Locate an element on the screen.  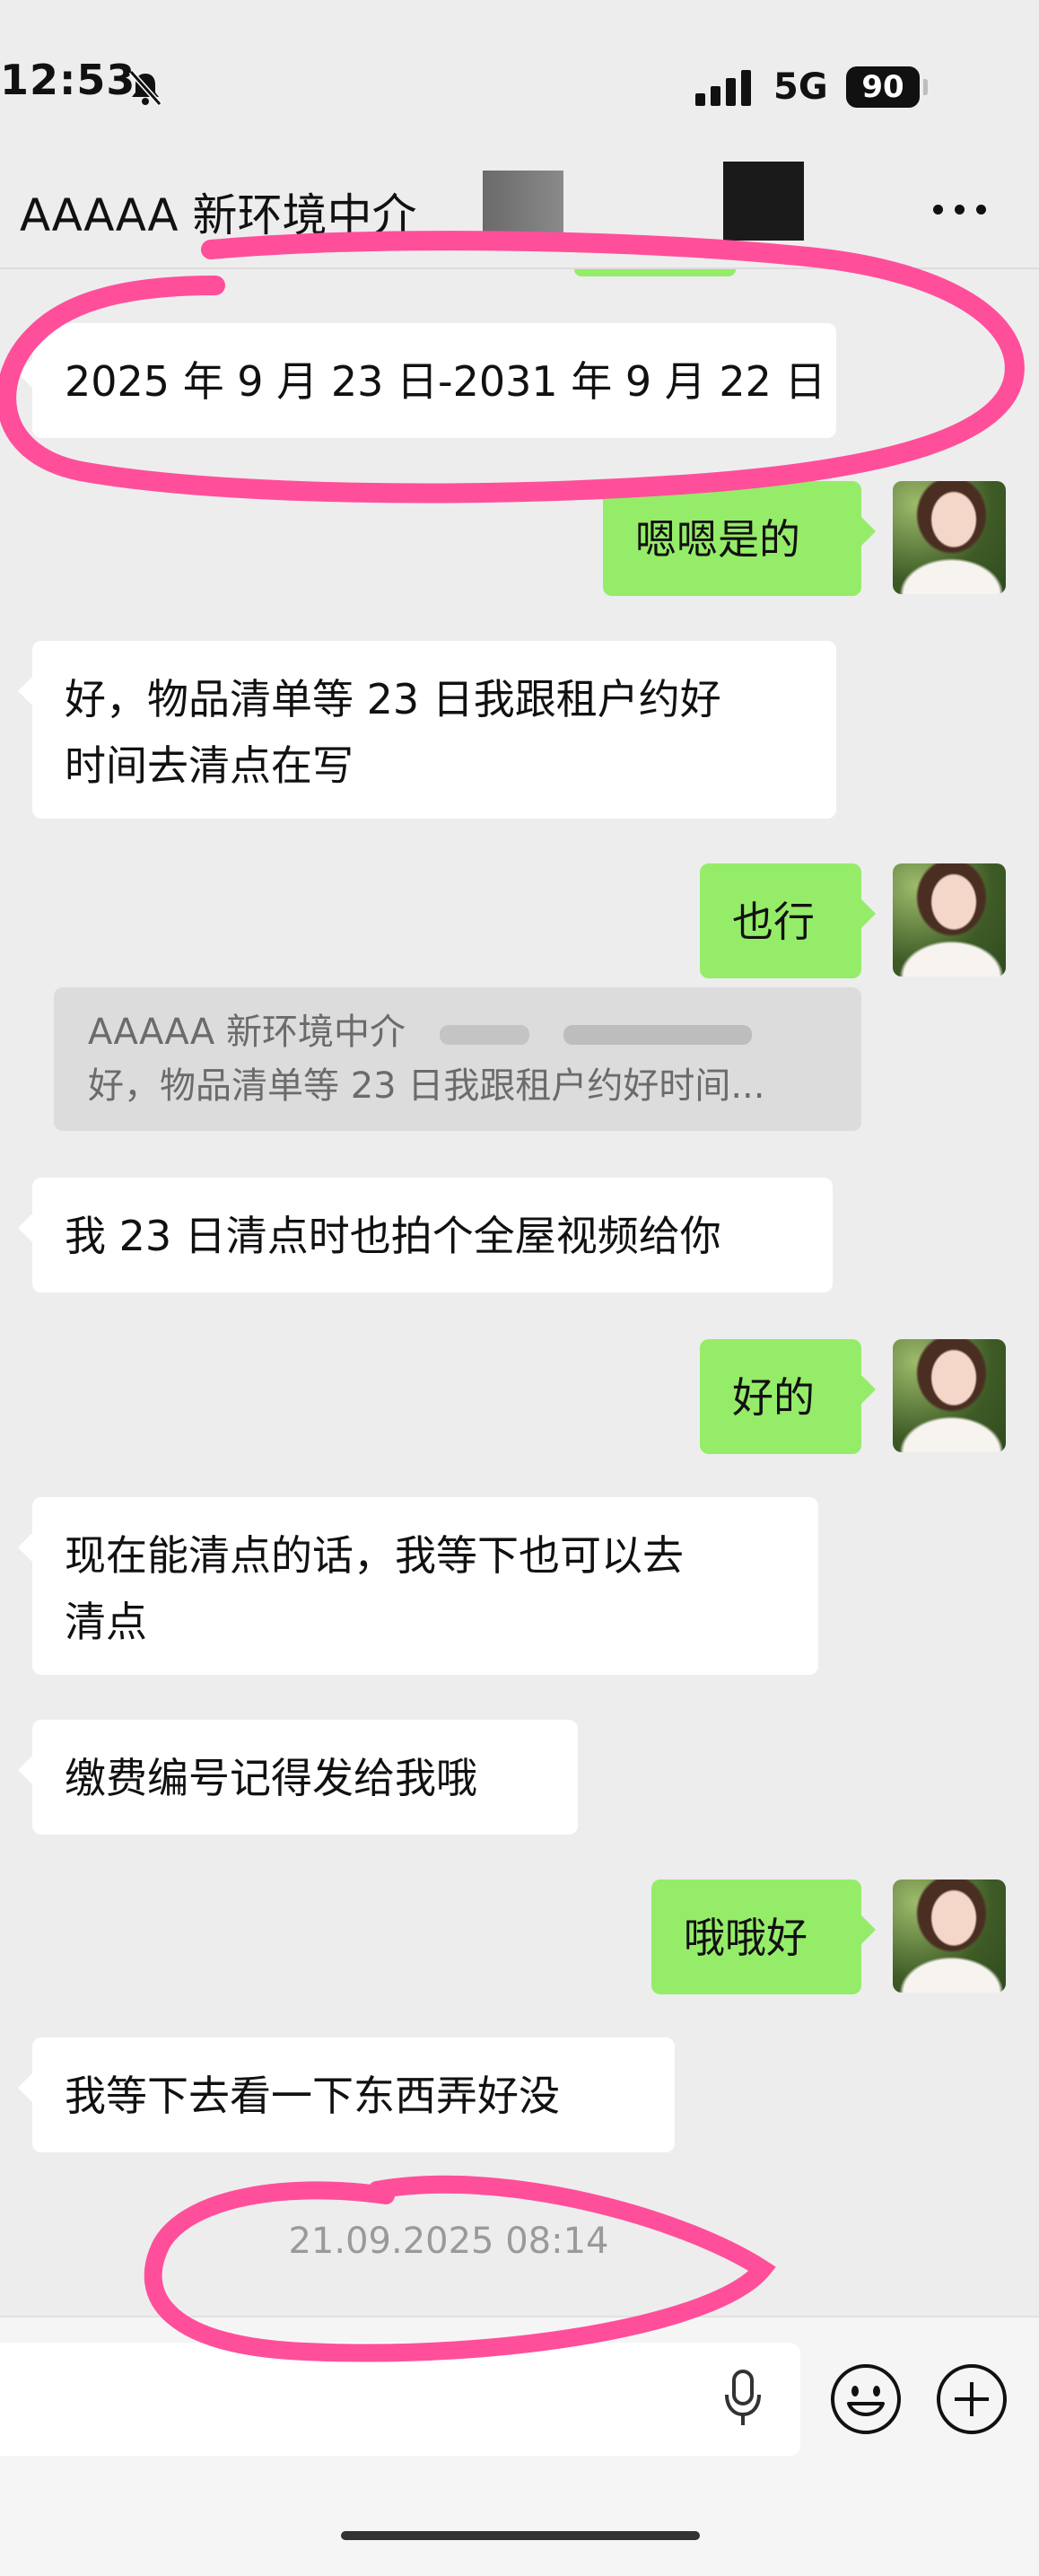
bell-muted-icon is located at coordinates (145, 88).